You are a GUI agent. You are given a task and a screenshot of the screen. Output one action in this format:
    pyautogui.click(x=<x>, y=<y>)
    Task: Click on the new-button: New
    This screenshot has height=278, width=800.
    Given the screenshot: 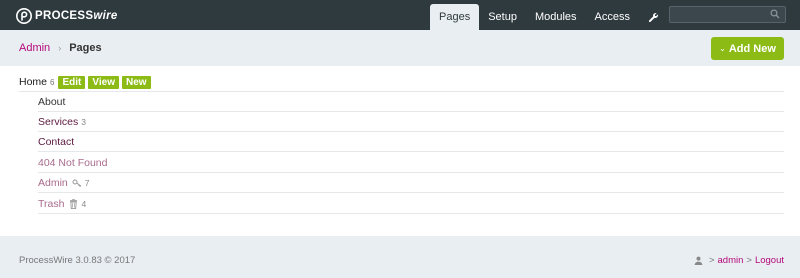 What is the action you would take?
    pyautogui.click(x=136, y=82)
    